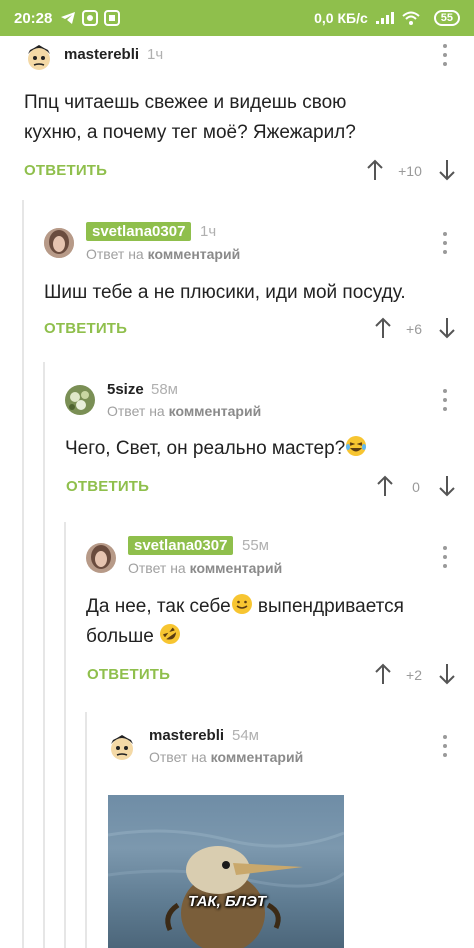  What do you see at coordinates (255, 545) in the screenshot?
I see `comment-time: 55м` at bounding box center [255, 545].